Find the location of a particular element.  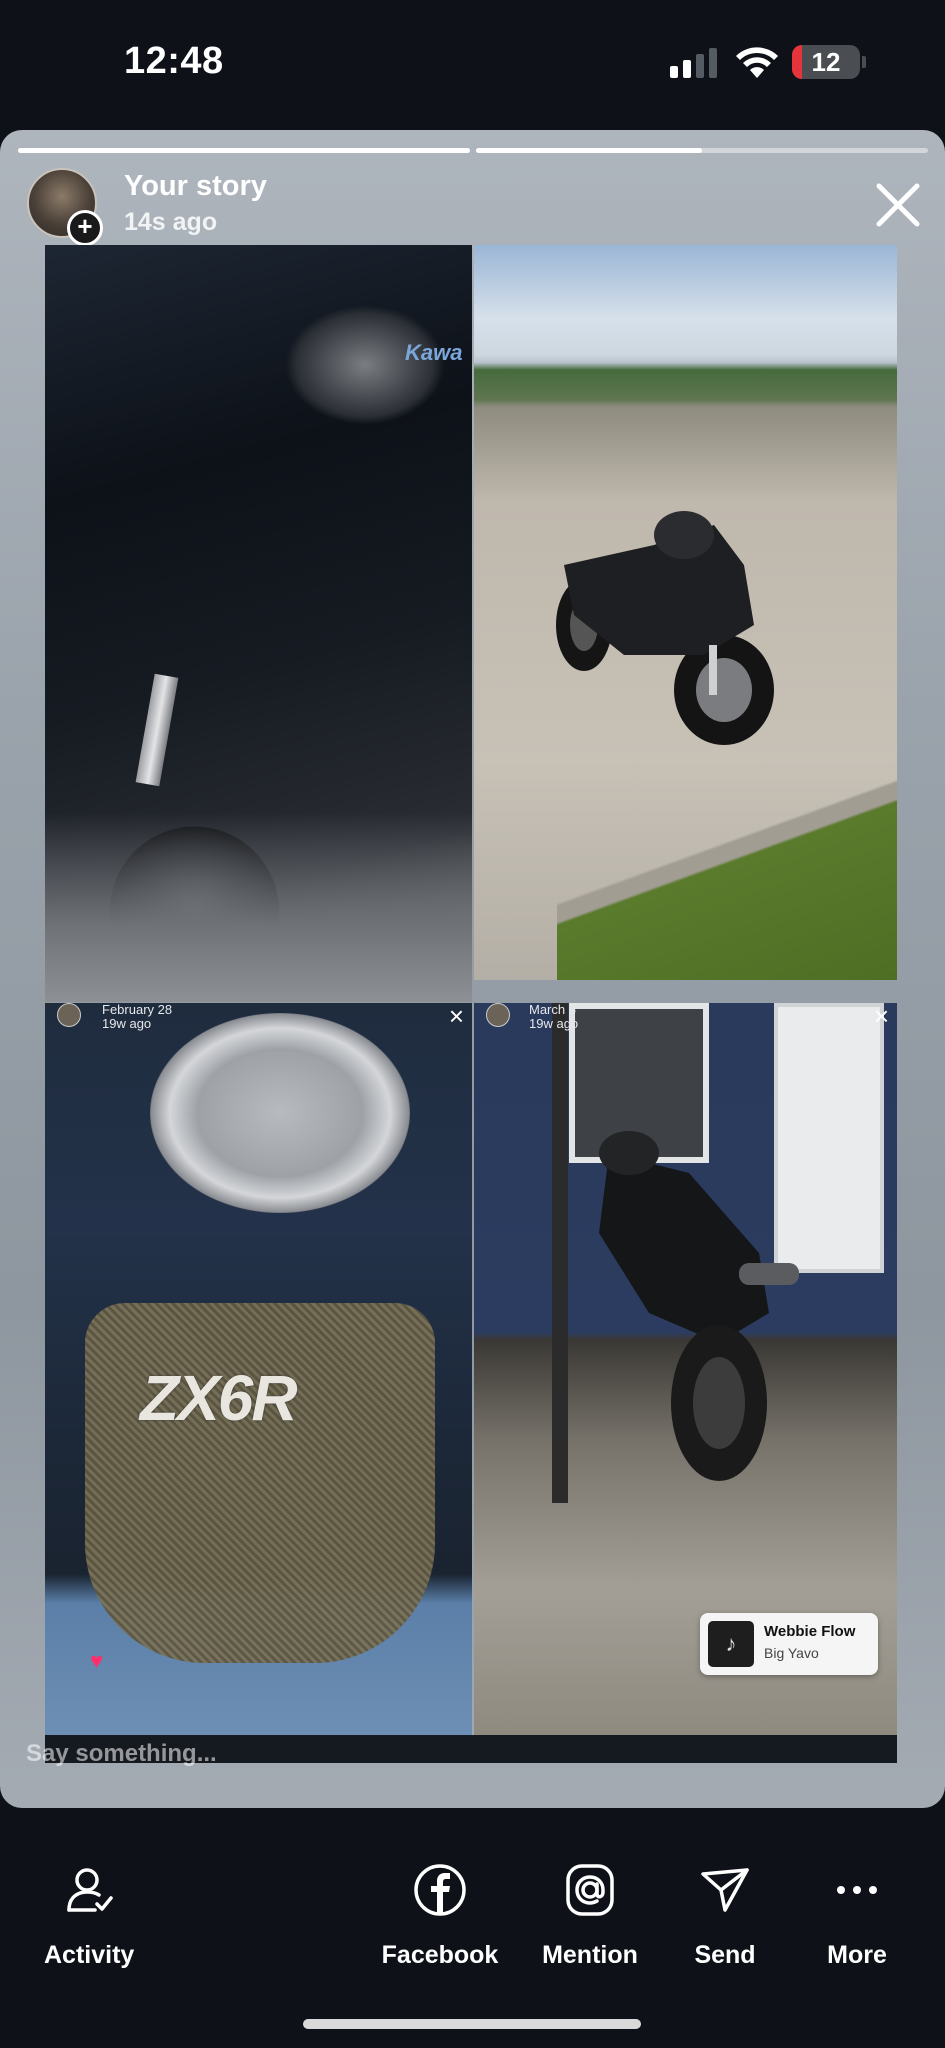

mini-story-header: February 28 19w ago is located at coordinates (137, 1017).